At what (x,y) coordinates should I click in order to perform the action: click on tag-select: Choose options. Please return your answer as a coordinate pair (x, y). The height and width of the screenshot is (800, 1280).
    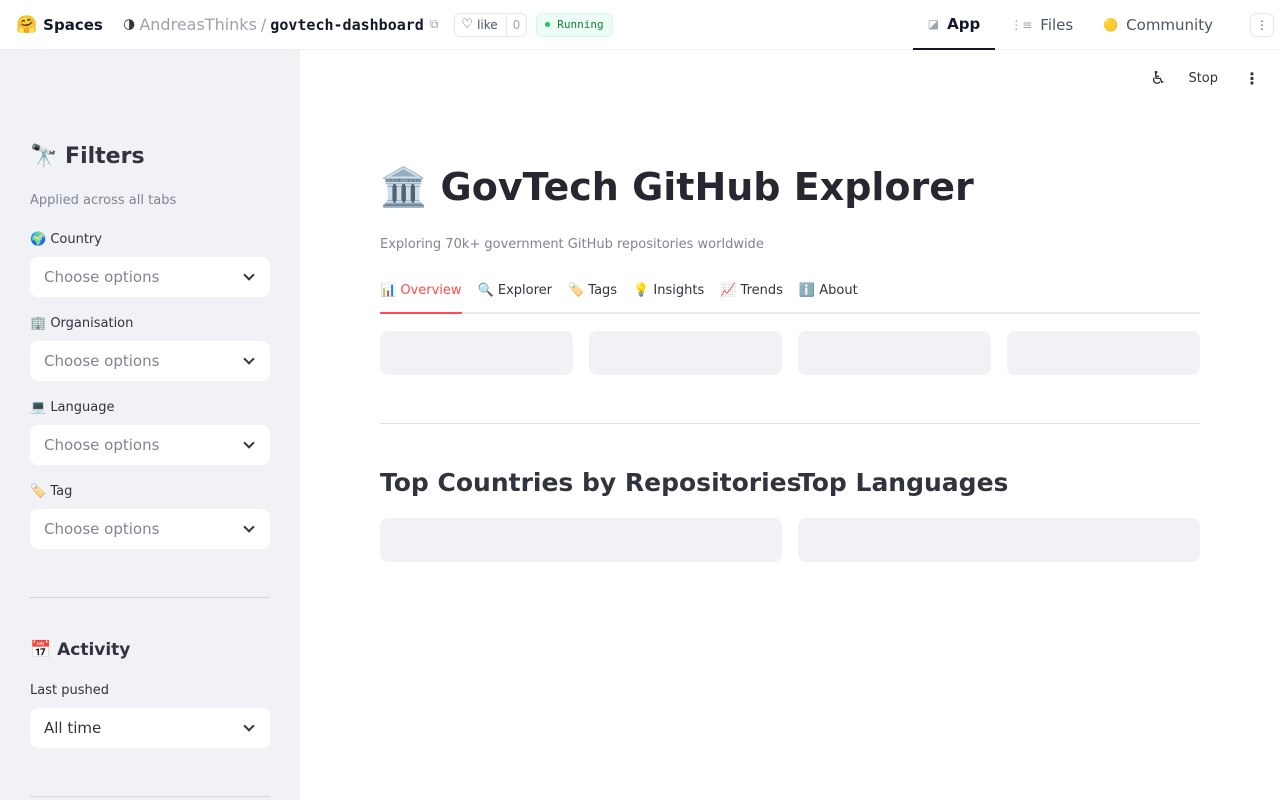
    Looking at the image, I should click on (150, 529).